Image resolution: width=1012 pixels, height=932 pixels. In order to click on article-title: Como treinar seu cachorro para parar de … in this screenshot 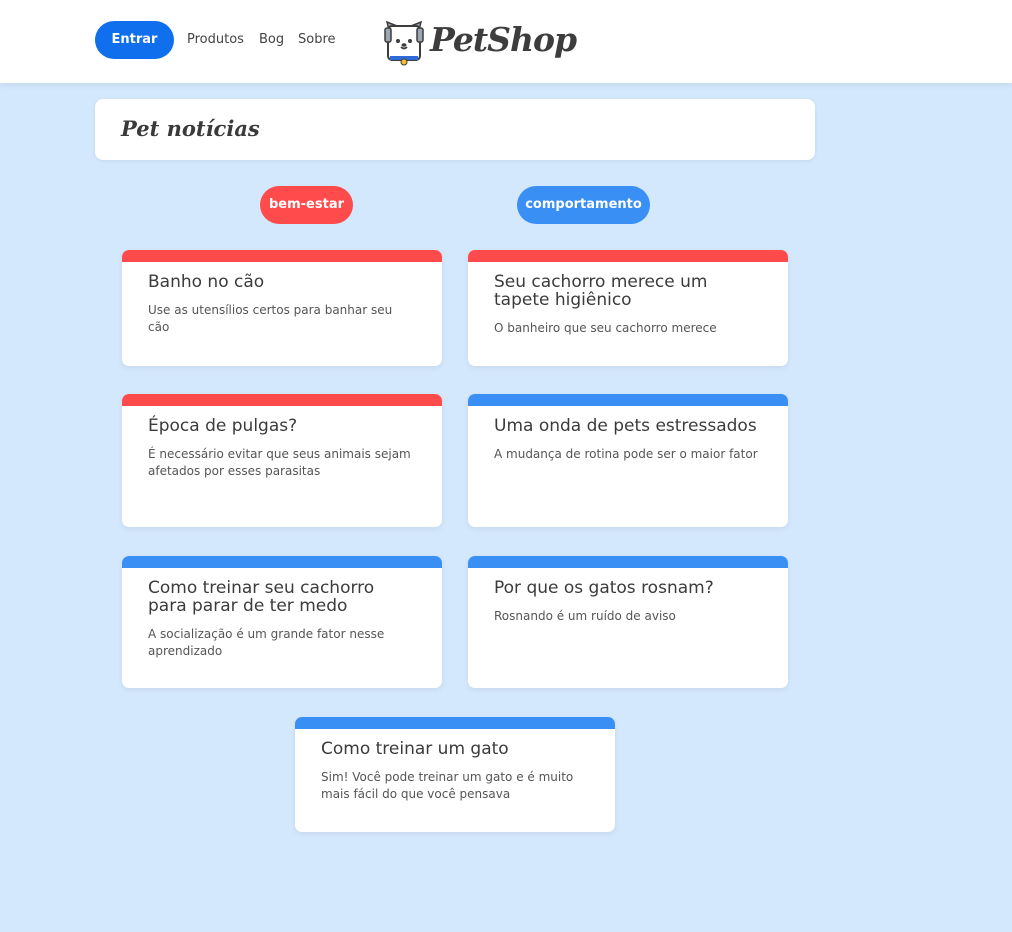, I will do `click(261, 597)`.